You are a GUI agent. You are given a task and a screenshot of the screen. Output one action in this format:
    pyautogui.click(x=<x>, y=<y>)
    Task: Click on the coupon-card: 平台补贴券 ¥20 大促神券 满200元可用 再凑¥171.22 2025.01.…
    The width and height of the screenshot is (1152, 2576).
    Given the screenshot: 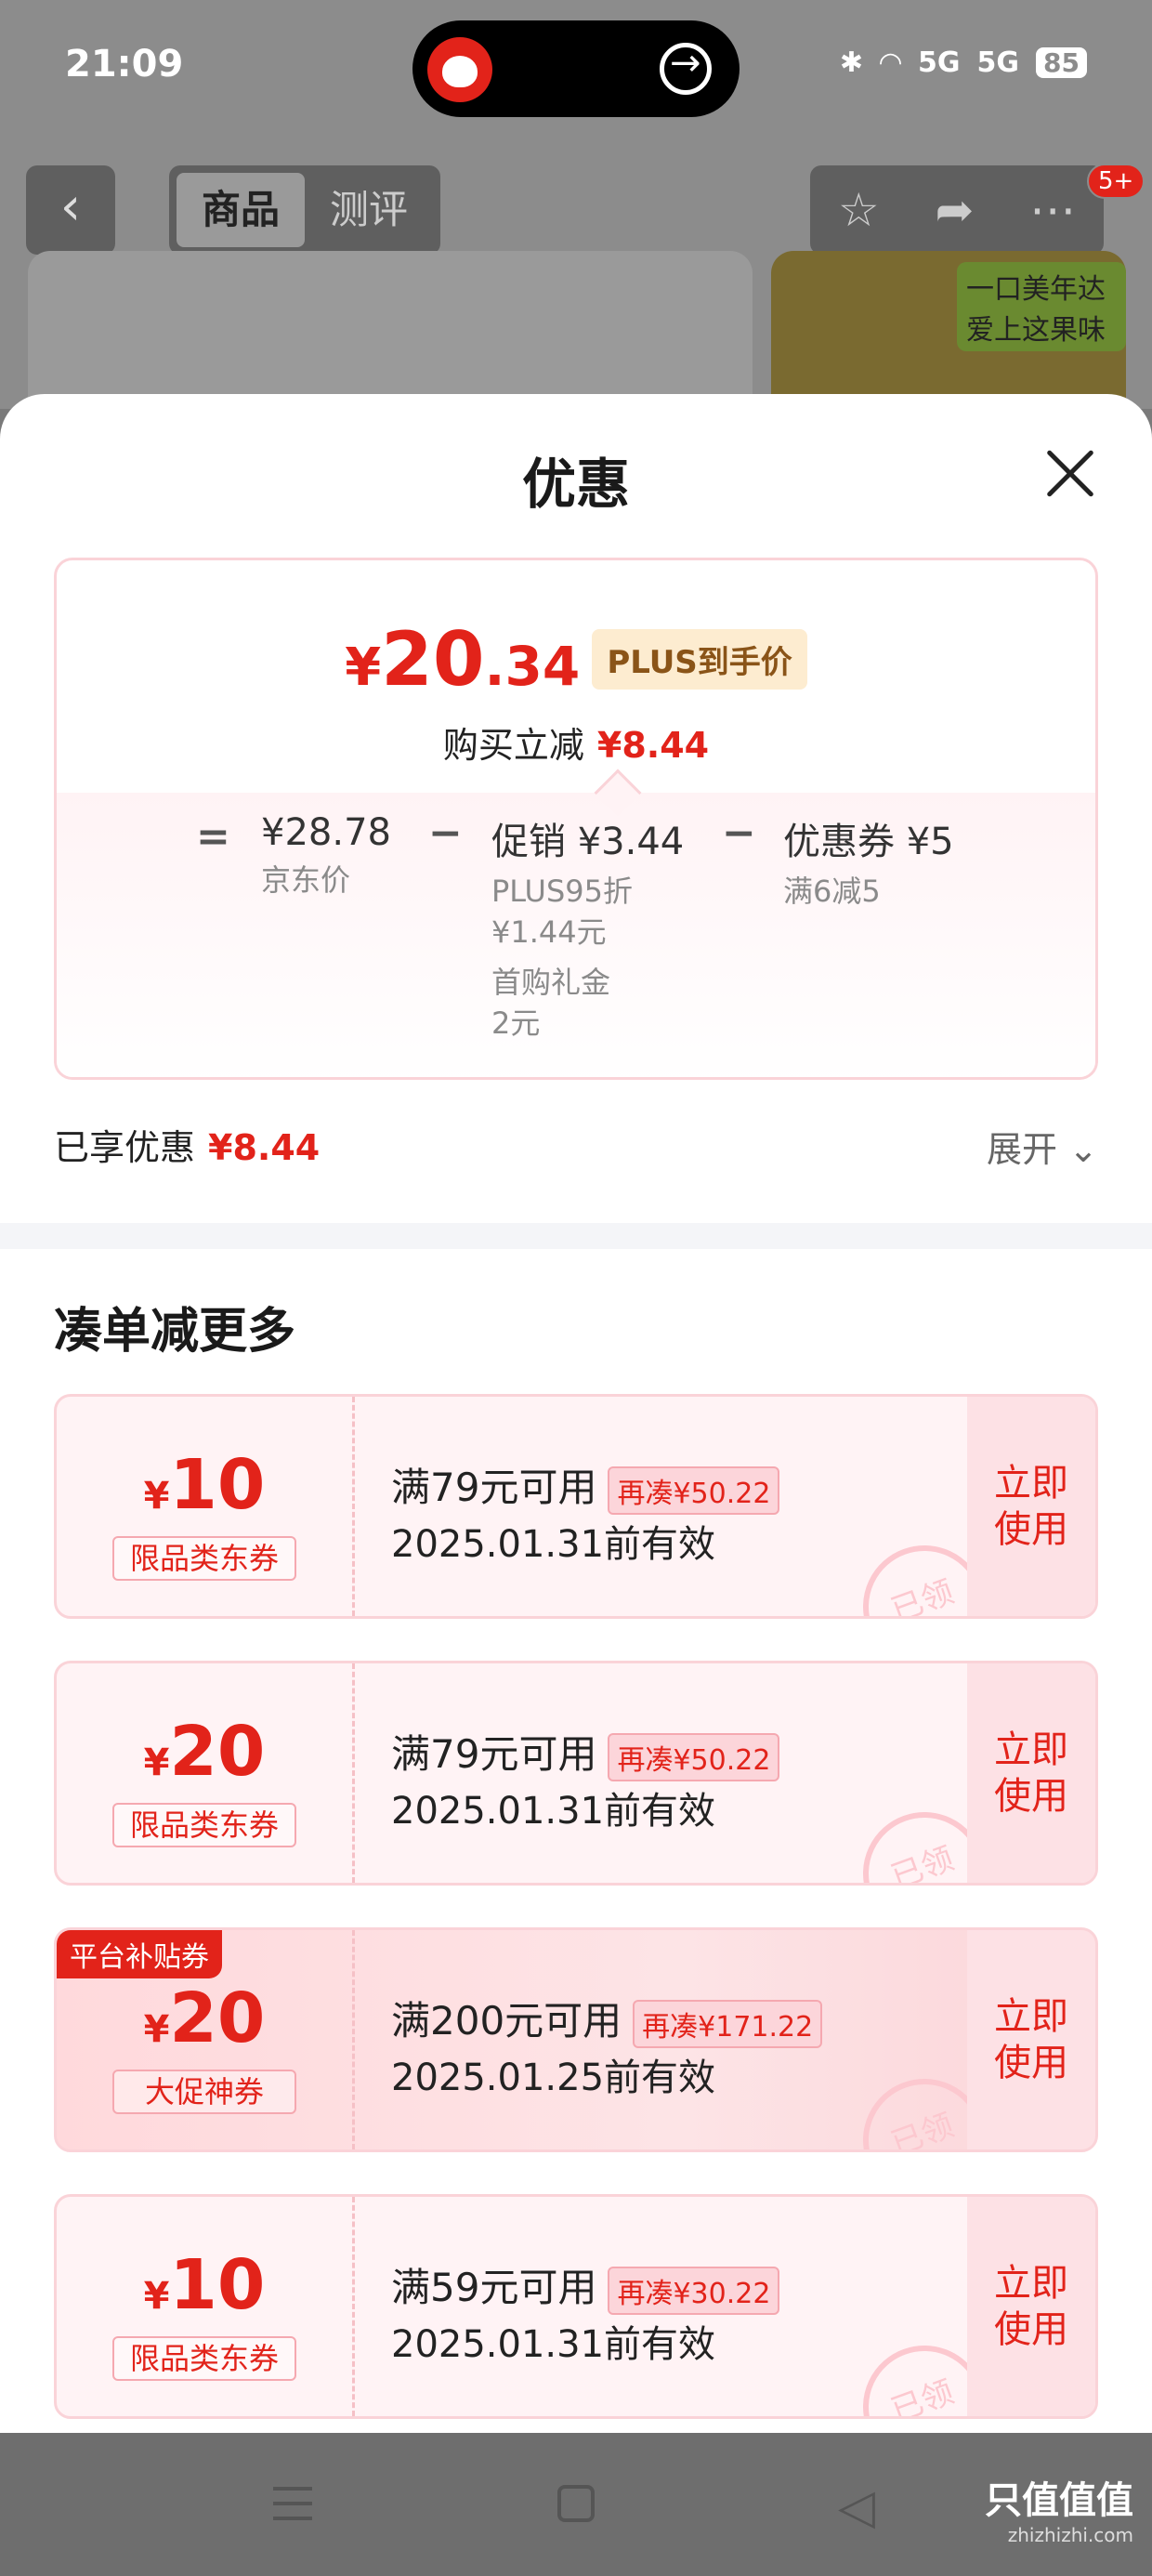 What is the action you would take?
    pyautogui.click(x=576, y=2039)
    